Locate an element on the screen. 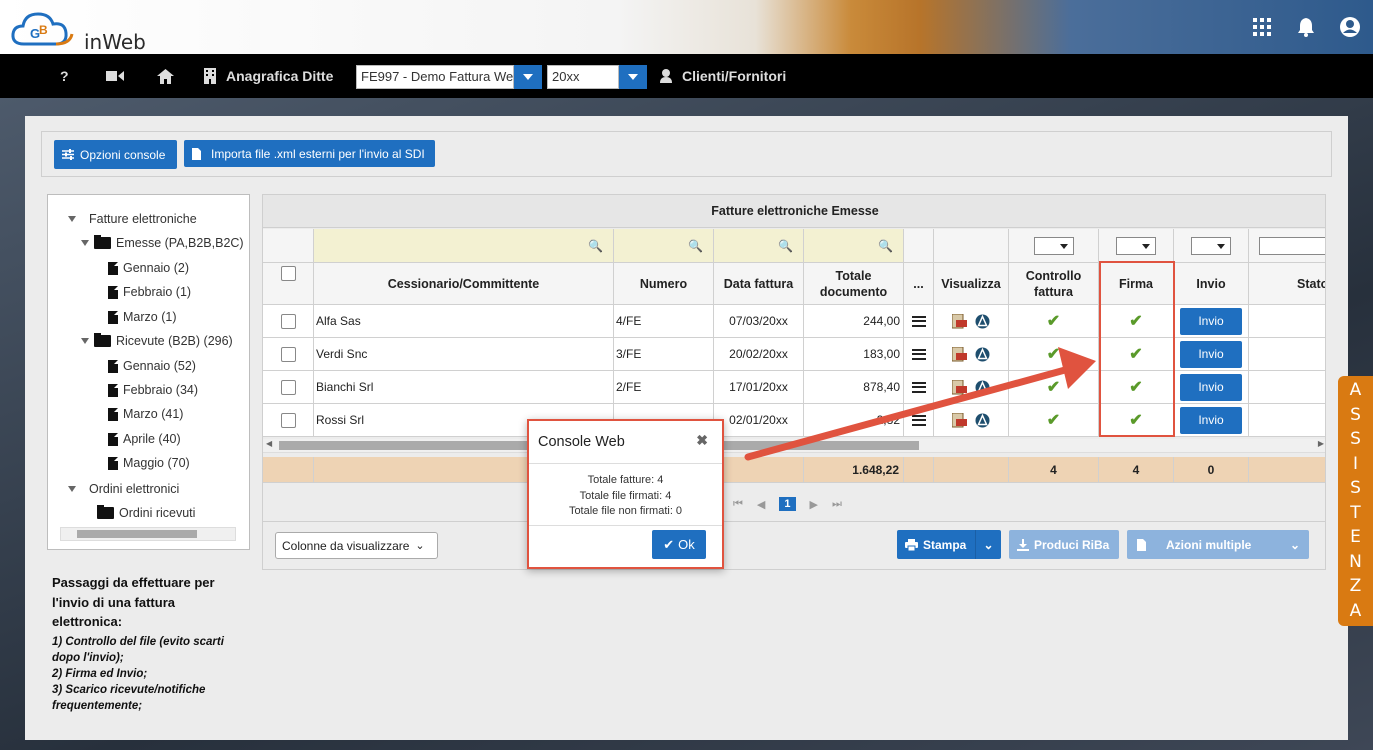 The width and height of the screenshot is (1373, 750). cell-numero: 2/FE is located at coordinates (664, 387).